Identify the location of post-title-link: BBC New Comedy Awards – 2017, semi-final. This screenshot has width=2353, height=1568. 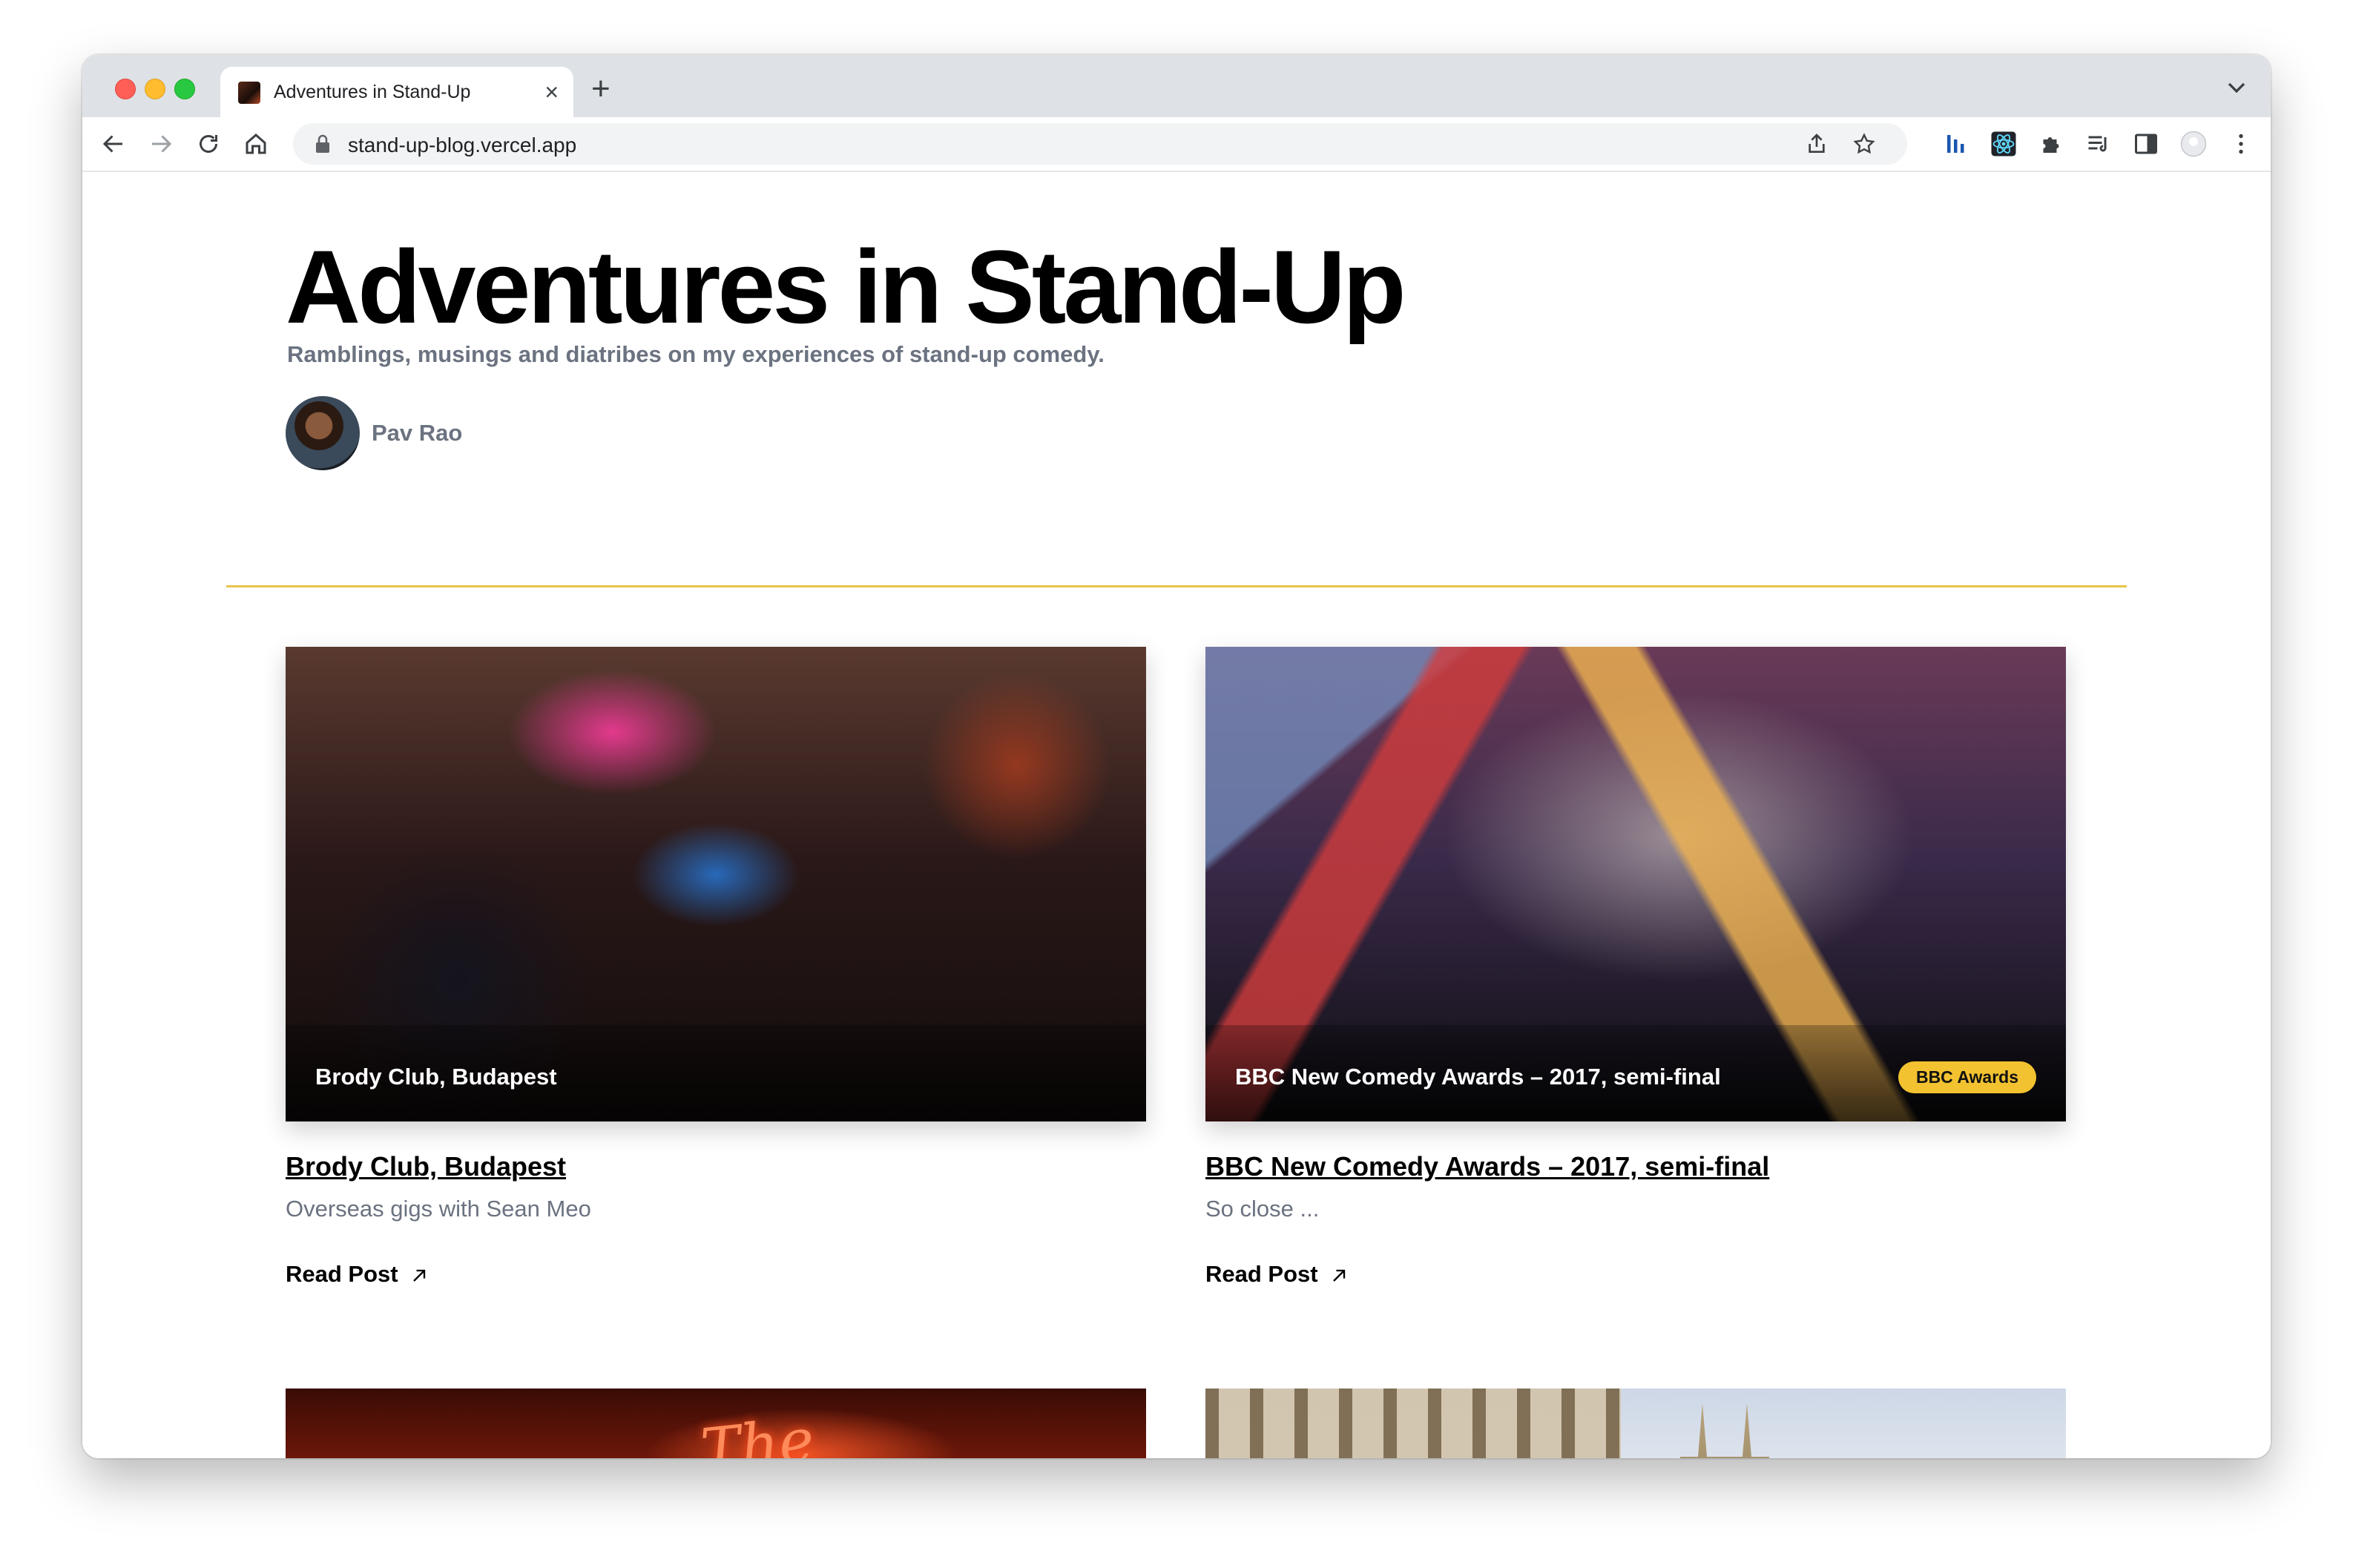
(1487, 1167).